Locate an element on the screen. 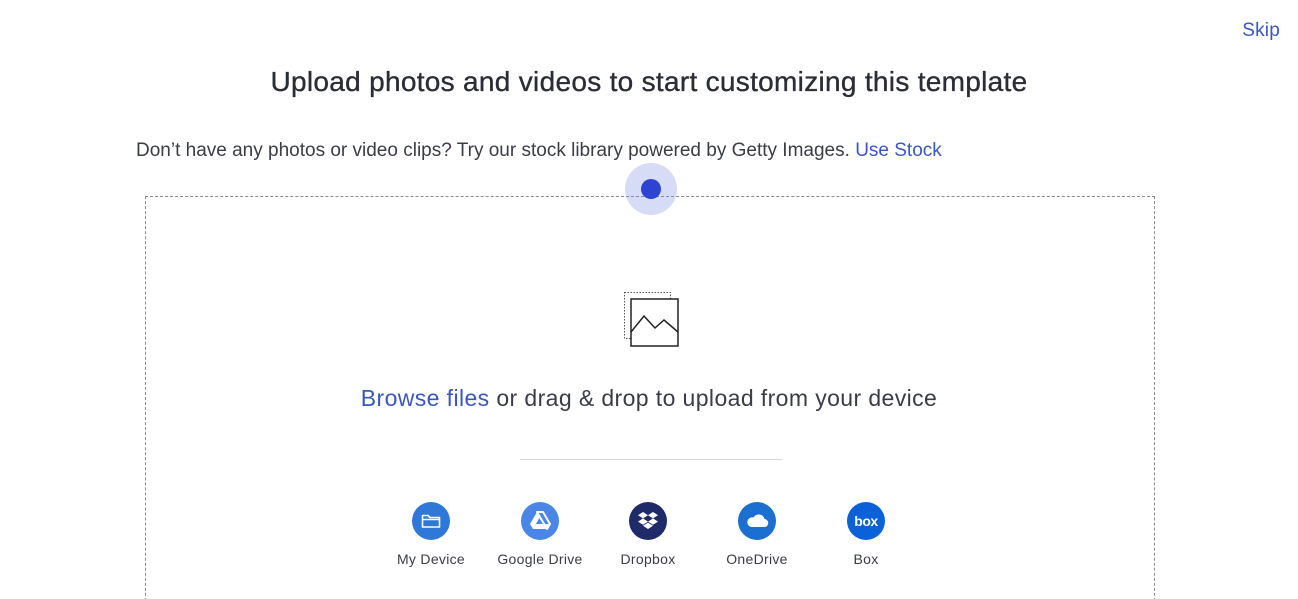 The width and height of the screenshot is (1298, 599). source-label: Dropbox is located at coordinates (648, 559).